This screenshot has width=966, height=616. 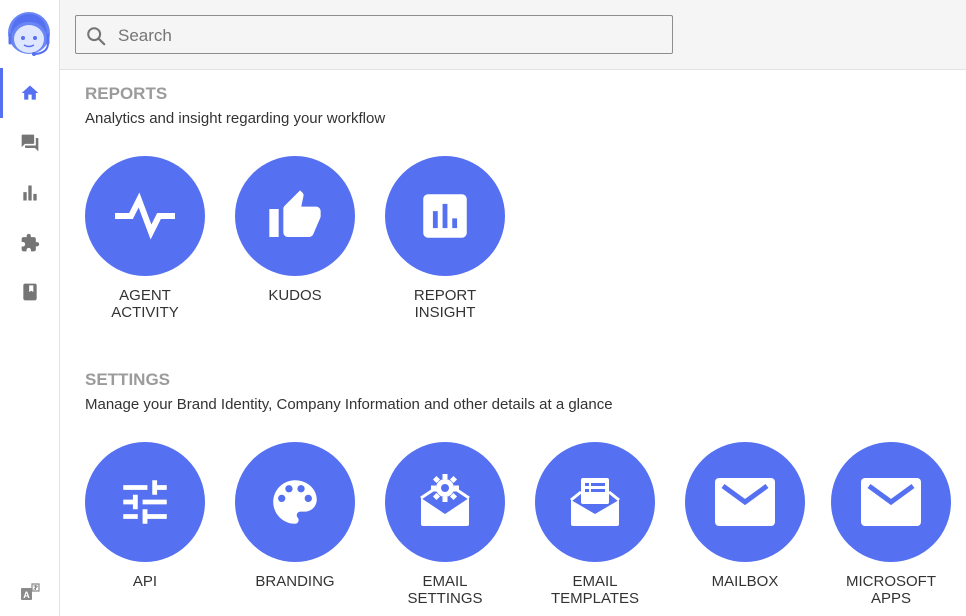 I want to click on top-bar, so click(x=513, y=35).